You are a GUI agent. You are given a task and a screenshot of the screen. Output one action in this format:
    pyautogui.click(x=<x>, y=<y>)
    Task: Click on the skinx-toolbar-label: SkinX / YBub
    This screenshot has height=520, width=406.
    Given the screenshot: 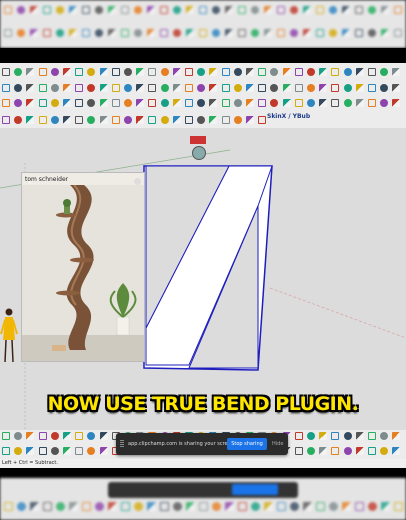 What is the action you would take?
    pyautogui.click(x=288, y=116)
    